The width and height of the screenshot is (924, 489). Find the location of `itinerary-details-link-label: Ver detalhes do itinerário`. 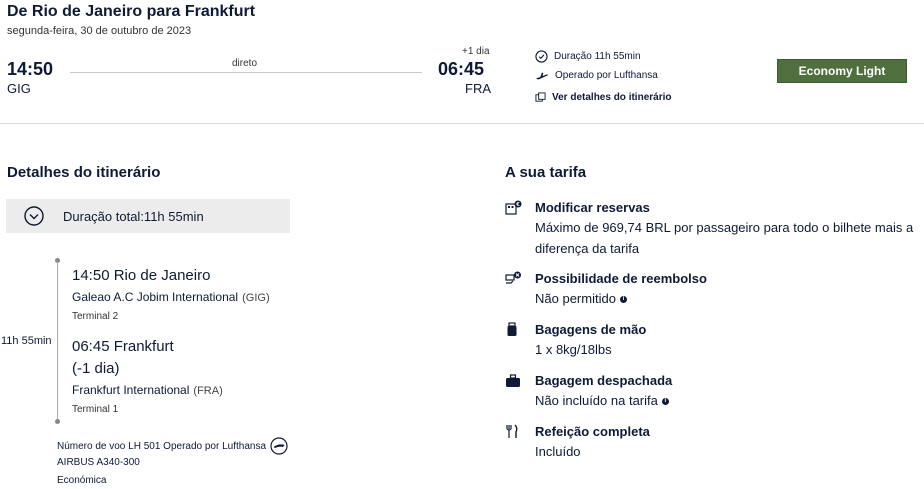

itinerary-details-link-label: Ver detalhes do itinerário is located at coordinates (611, 97).